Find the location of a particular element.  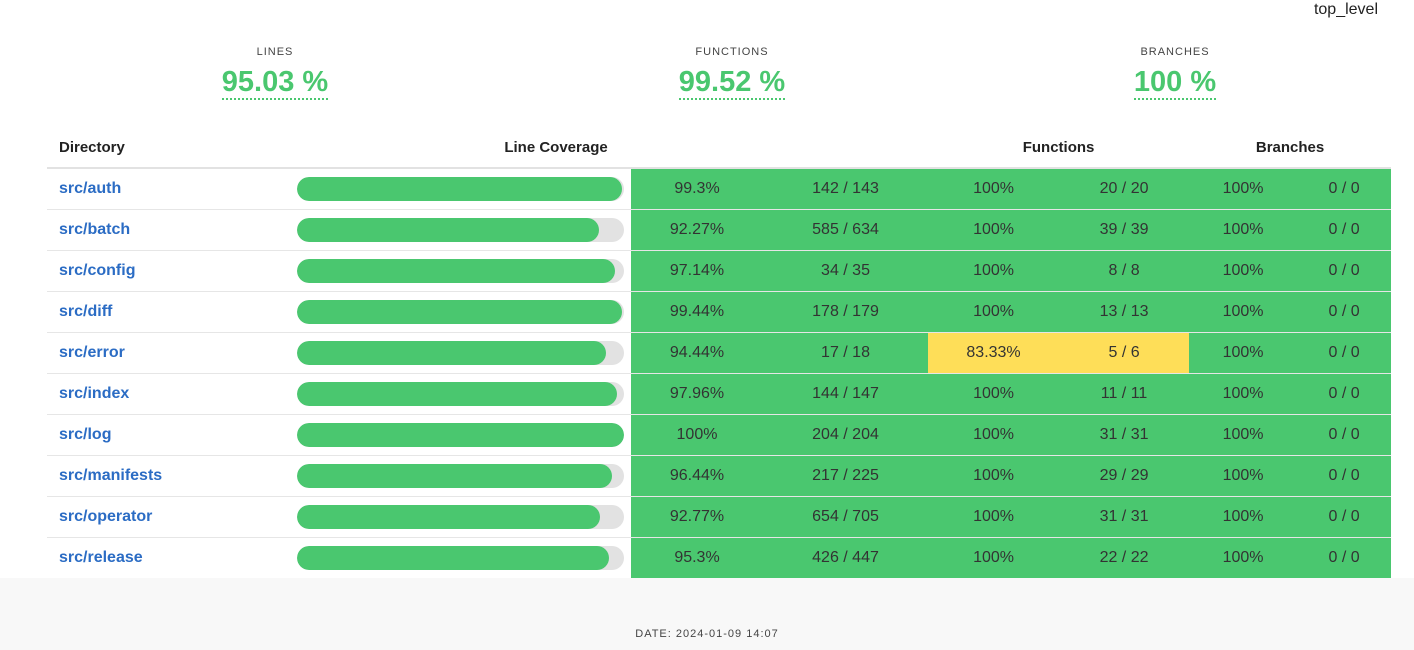

directory-link: src/operator is located at coordinates (105, 516).